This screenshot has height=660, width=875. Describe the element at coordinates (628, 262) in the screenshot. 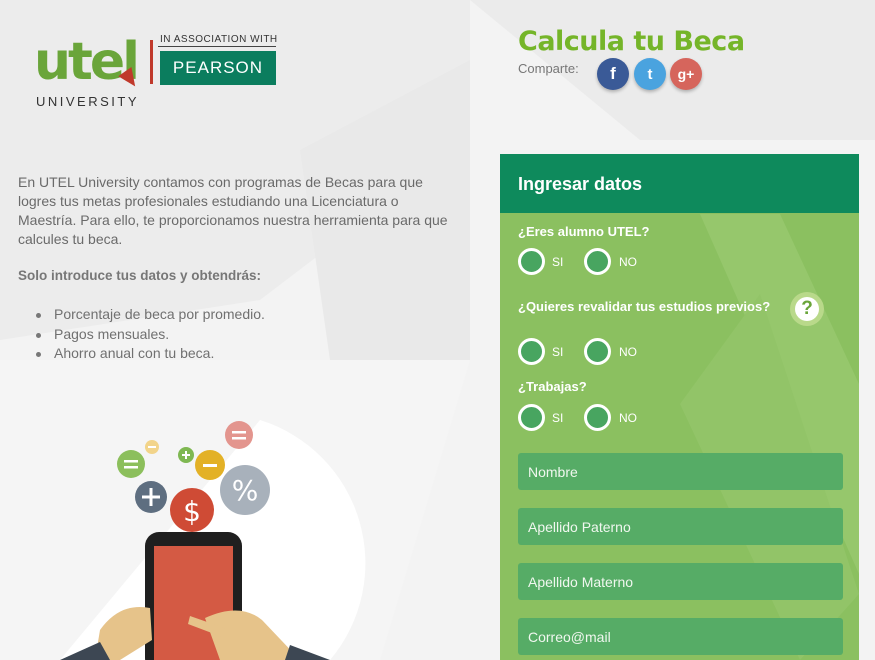

I see `alumno-no-label: NO` at that location.